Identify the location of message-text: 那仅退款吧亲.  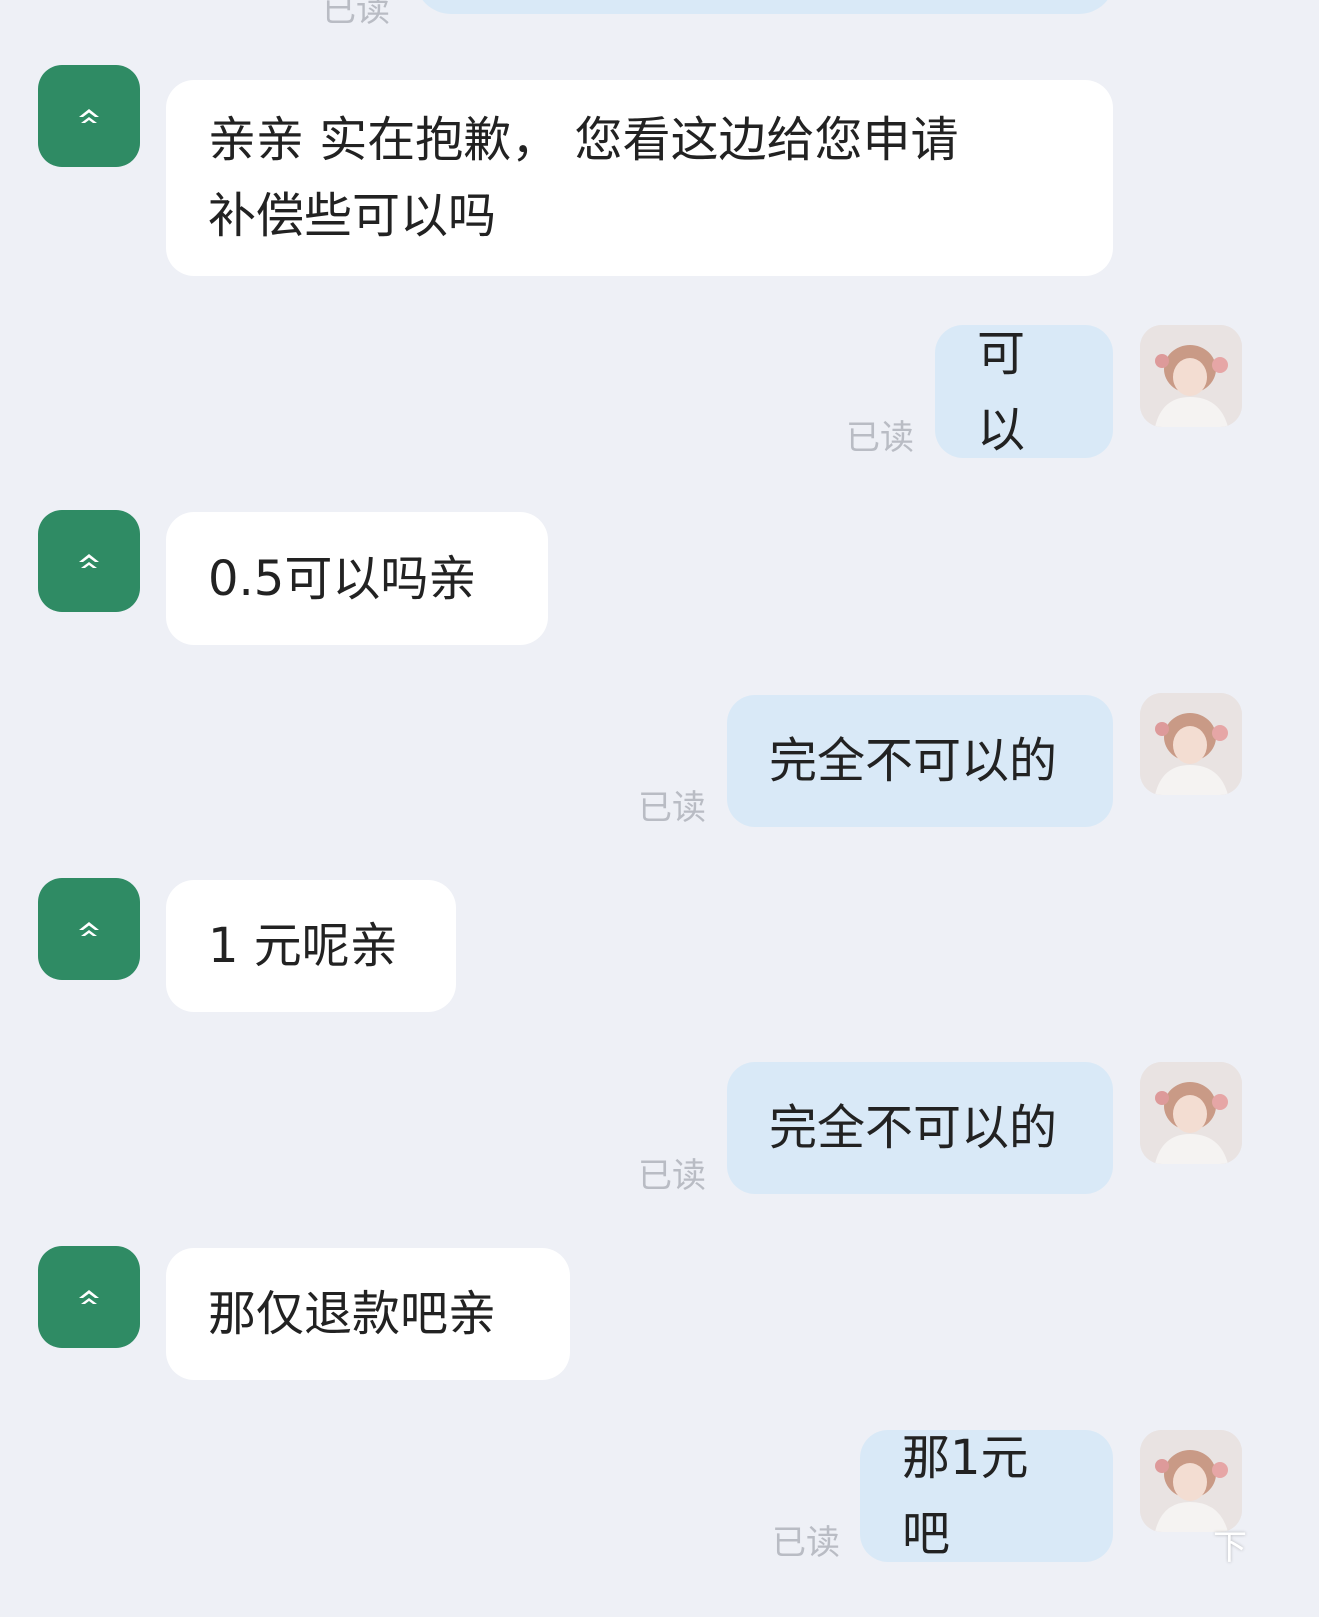
(352, 1314).